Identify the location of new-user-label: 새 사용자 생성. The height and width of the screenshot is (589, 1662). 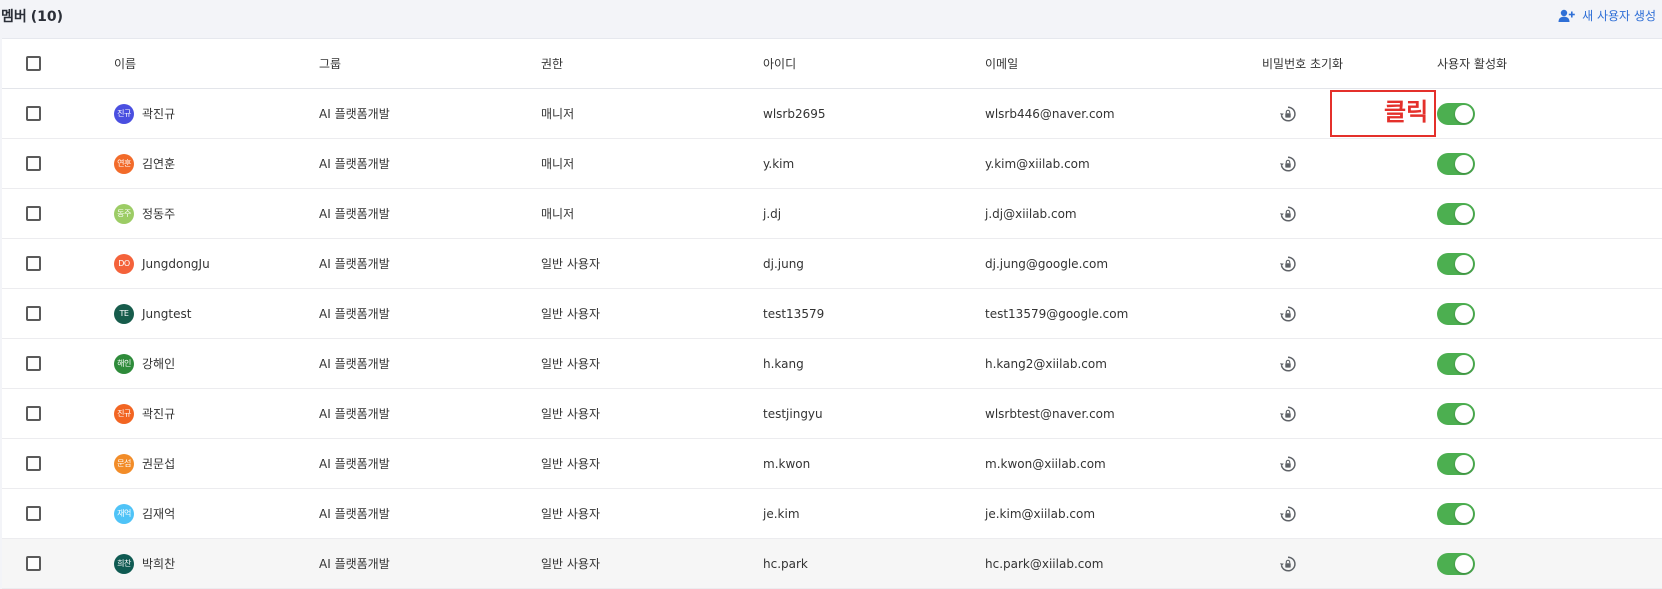
(1619, 16).